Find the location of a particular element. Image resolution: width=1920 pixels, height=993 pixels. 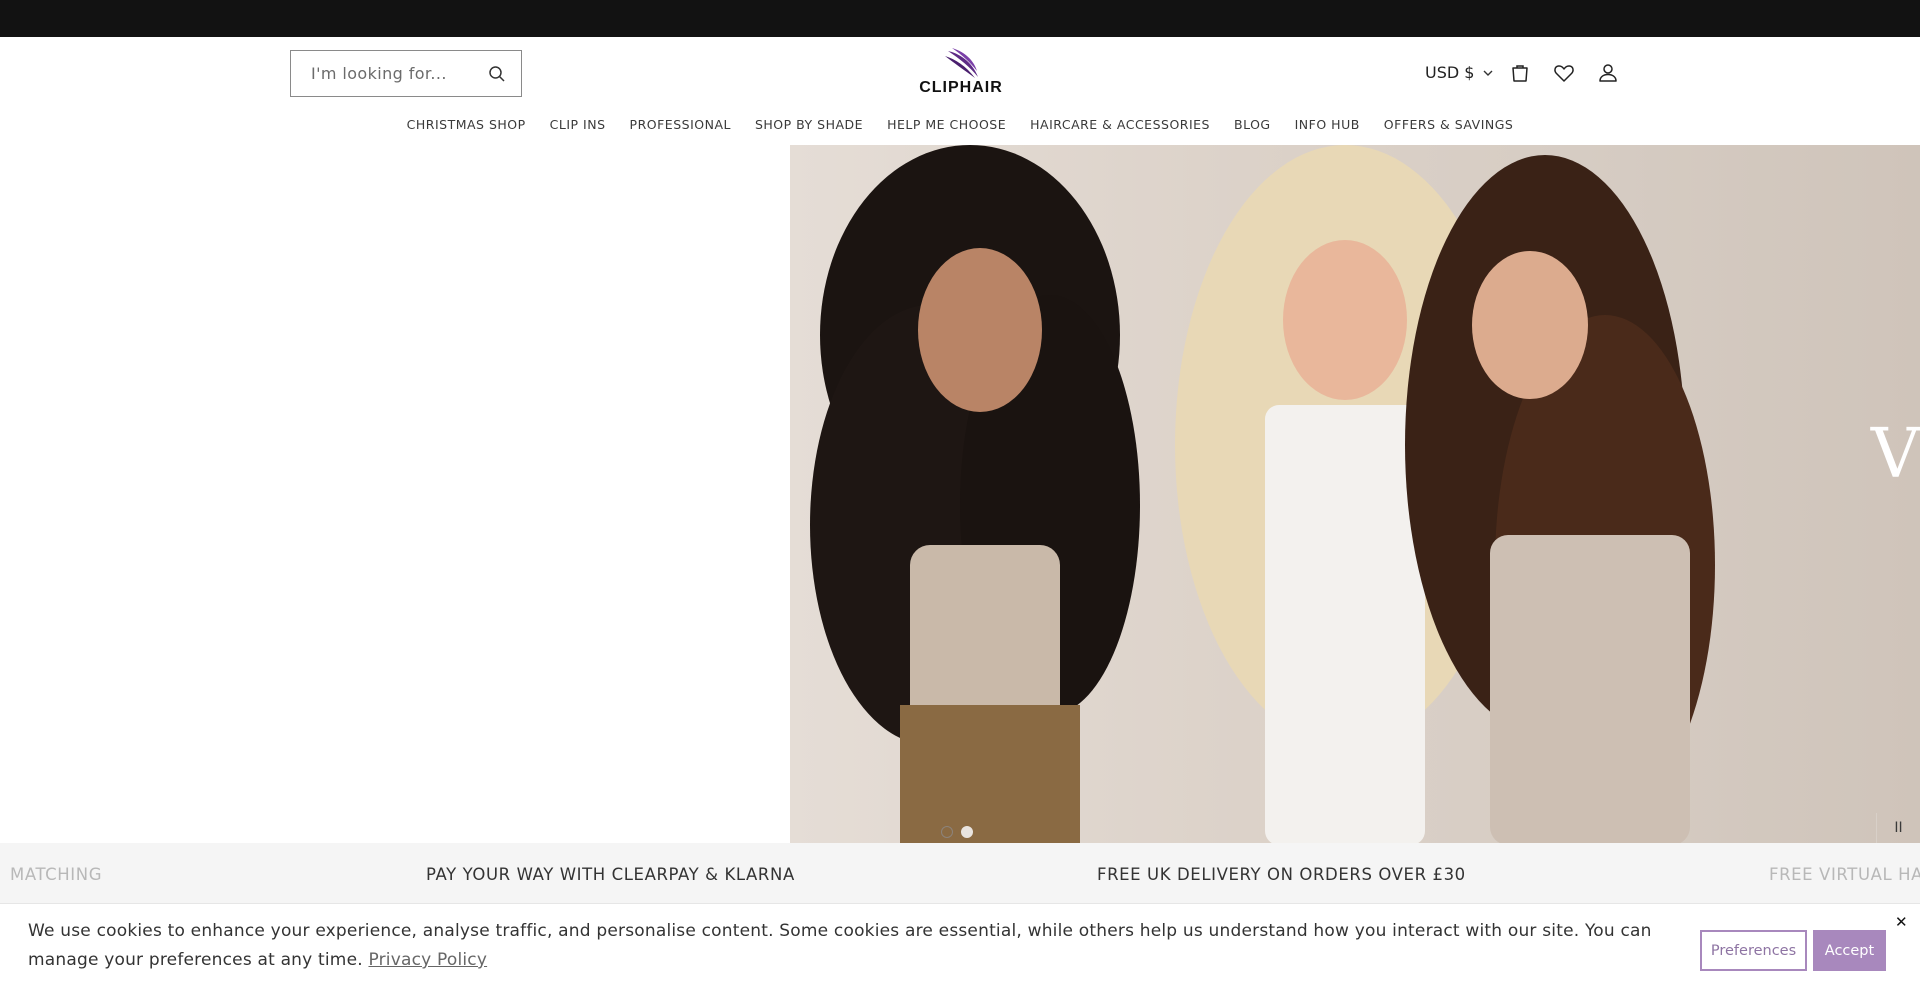

search-input is located at coordinates (396, 73).